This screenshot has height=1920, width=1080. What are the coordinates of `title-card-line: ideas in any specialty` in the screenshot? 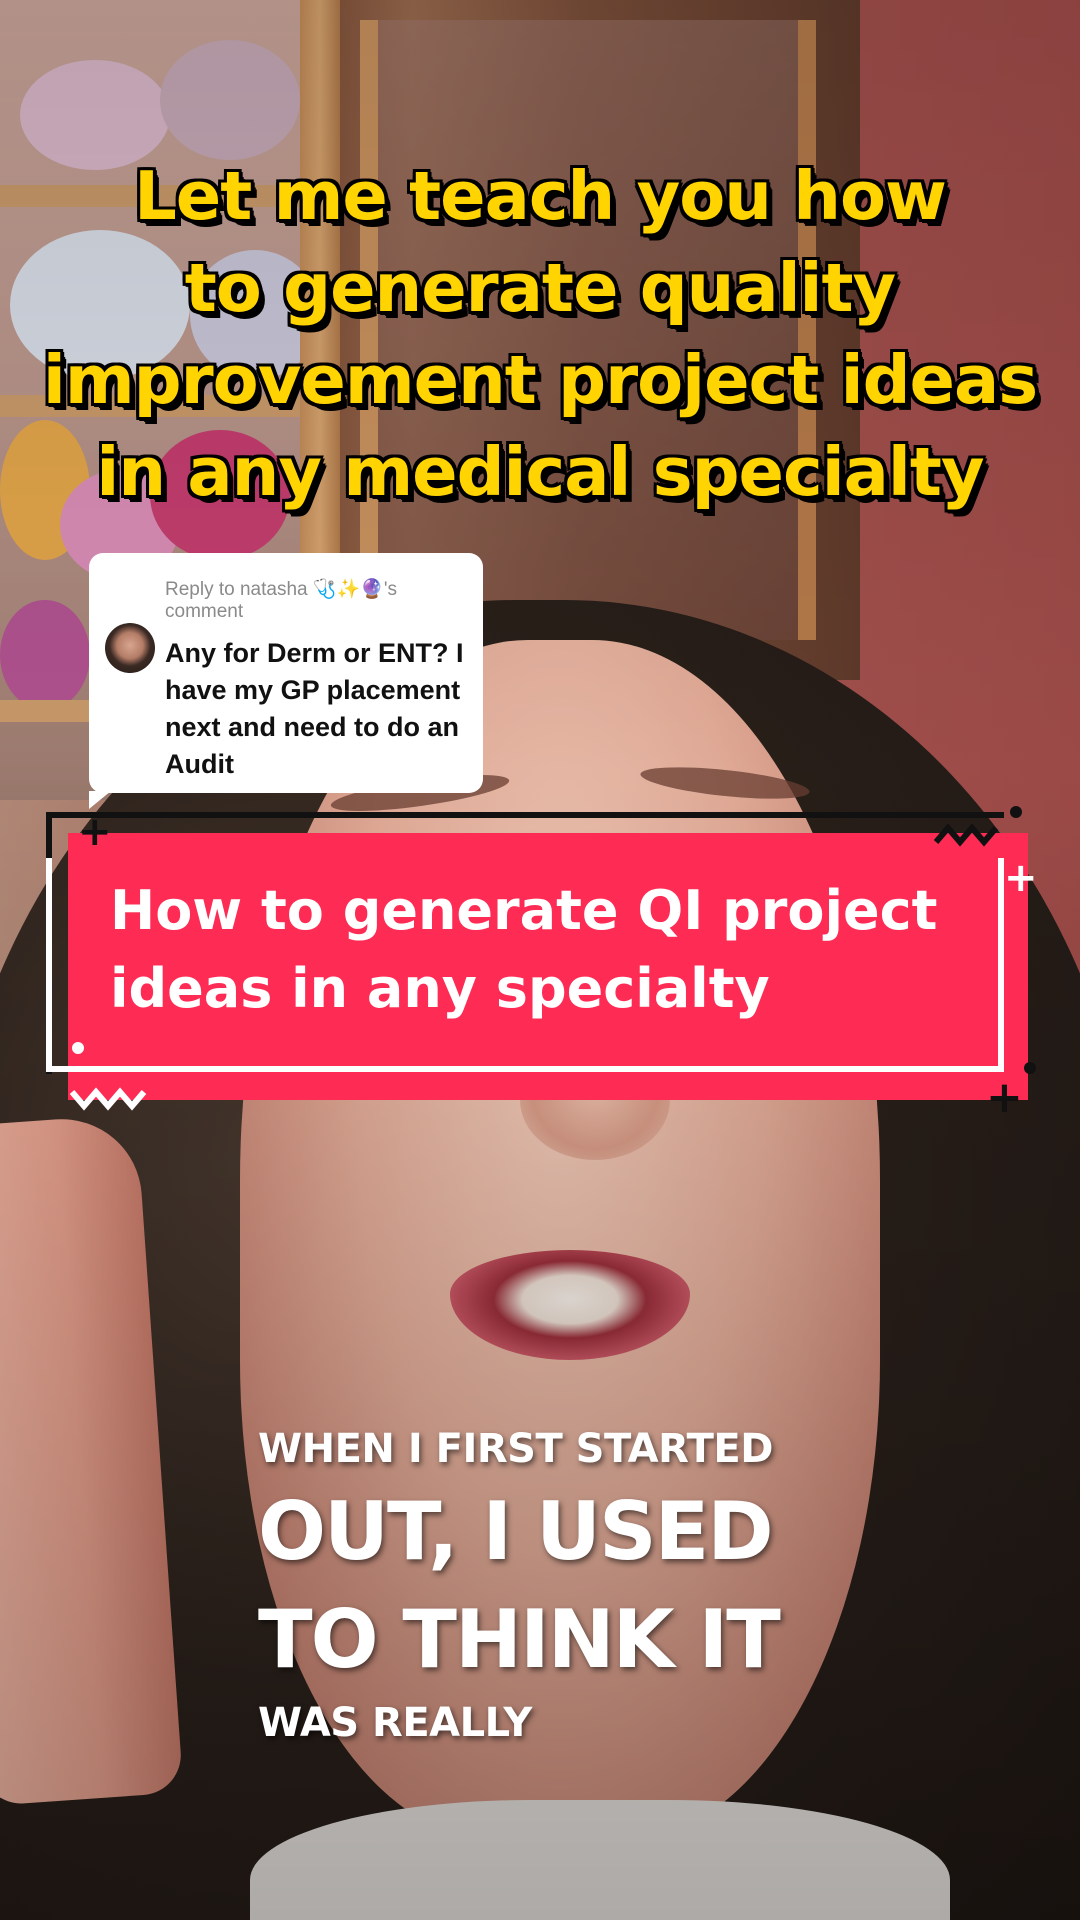 It's located at (440, 988).